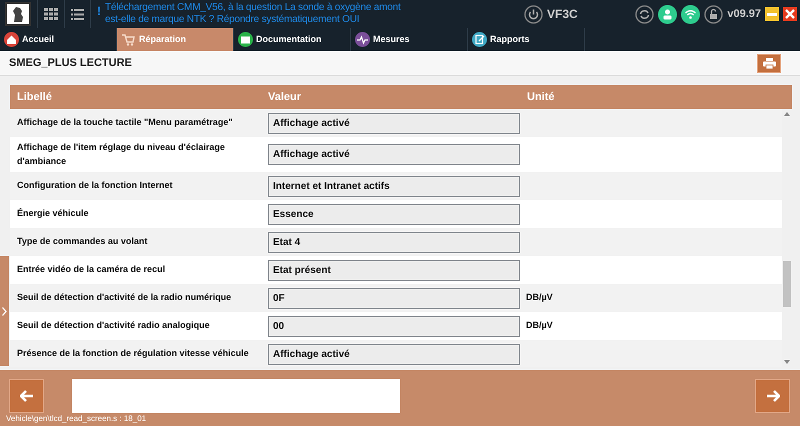 This screenshot has width=800, height=426. What do you see at coordinates (125, 122) in the screenshot?
I see `row-label: Affichage de la touche tactile "Menu paramétrage"` at bounding box center [125, 122].